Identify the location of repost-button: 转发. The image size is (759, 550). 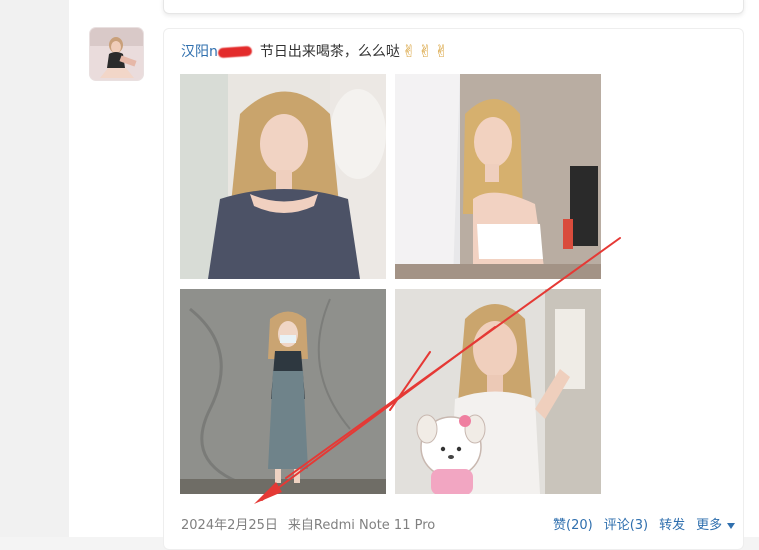
(672, 526).